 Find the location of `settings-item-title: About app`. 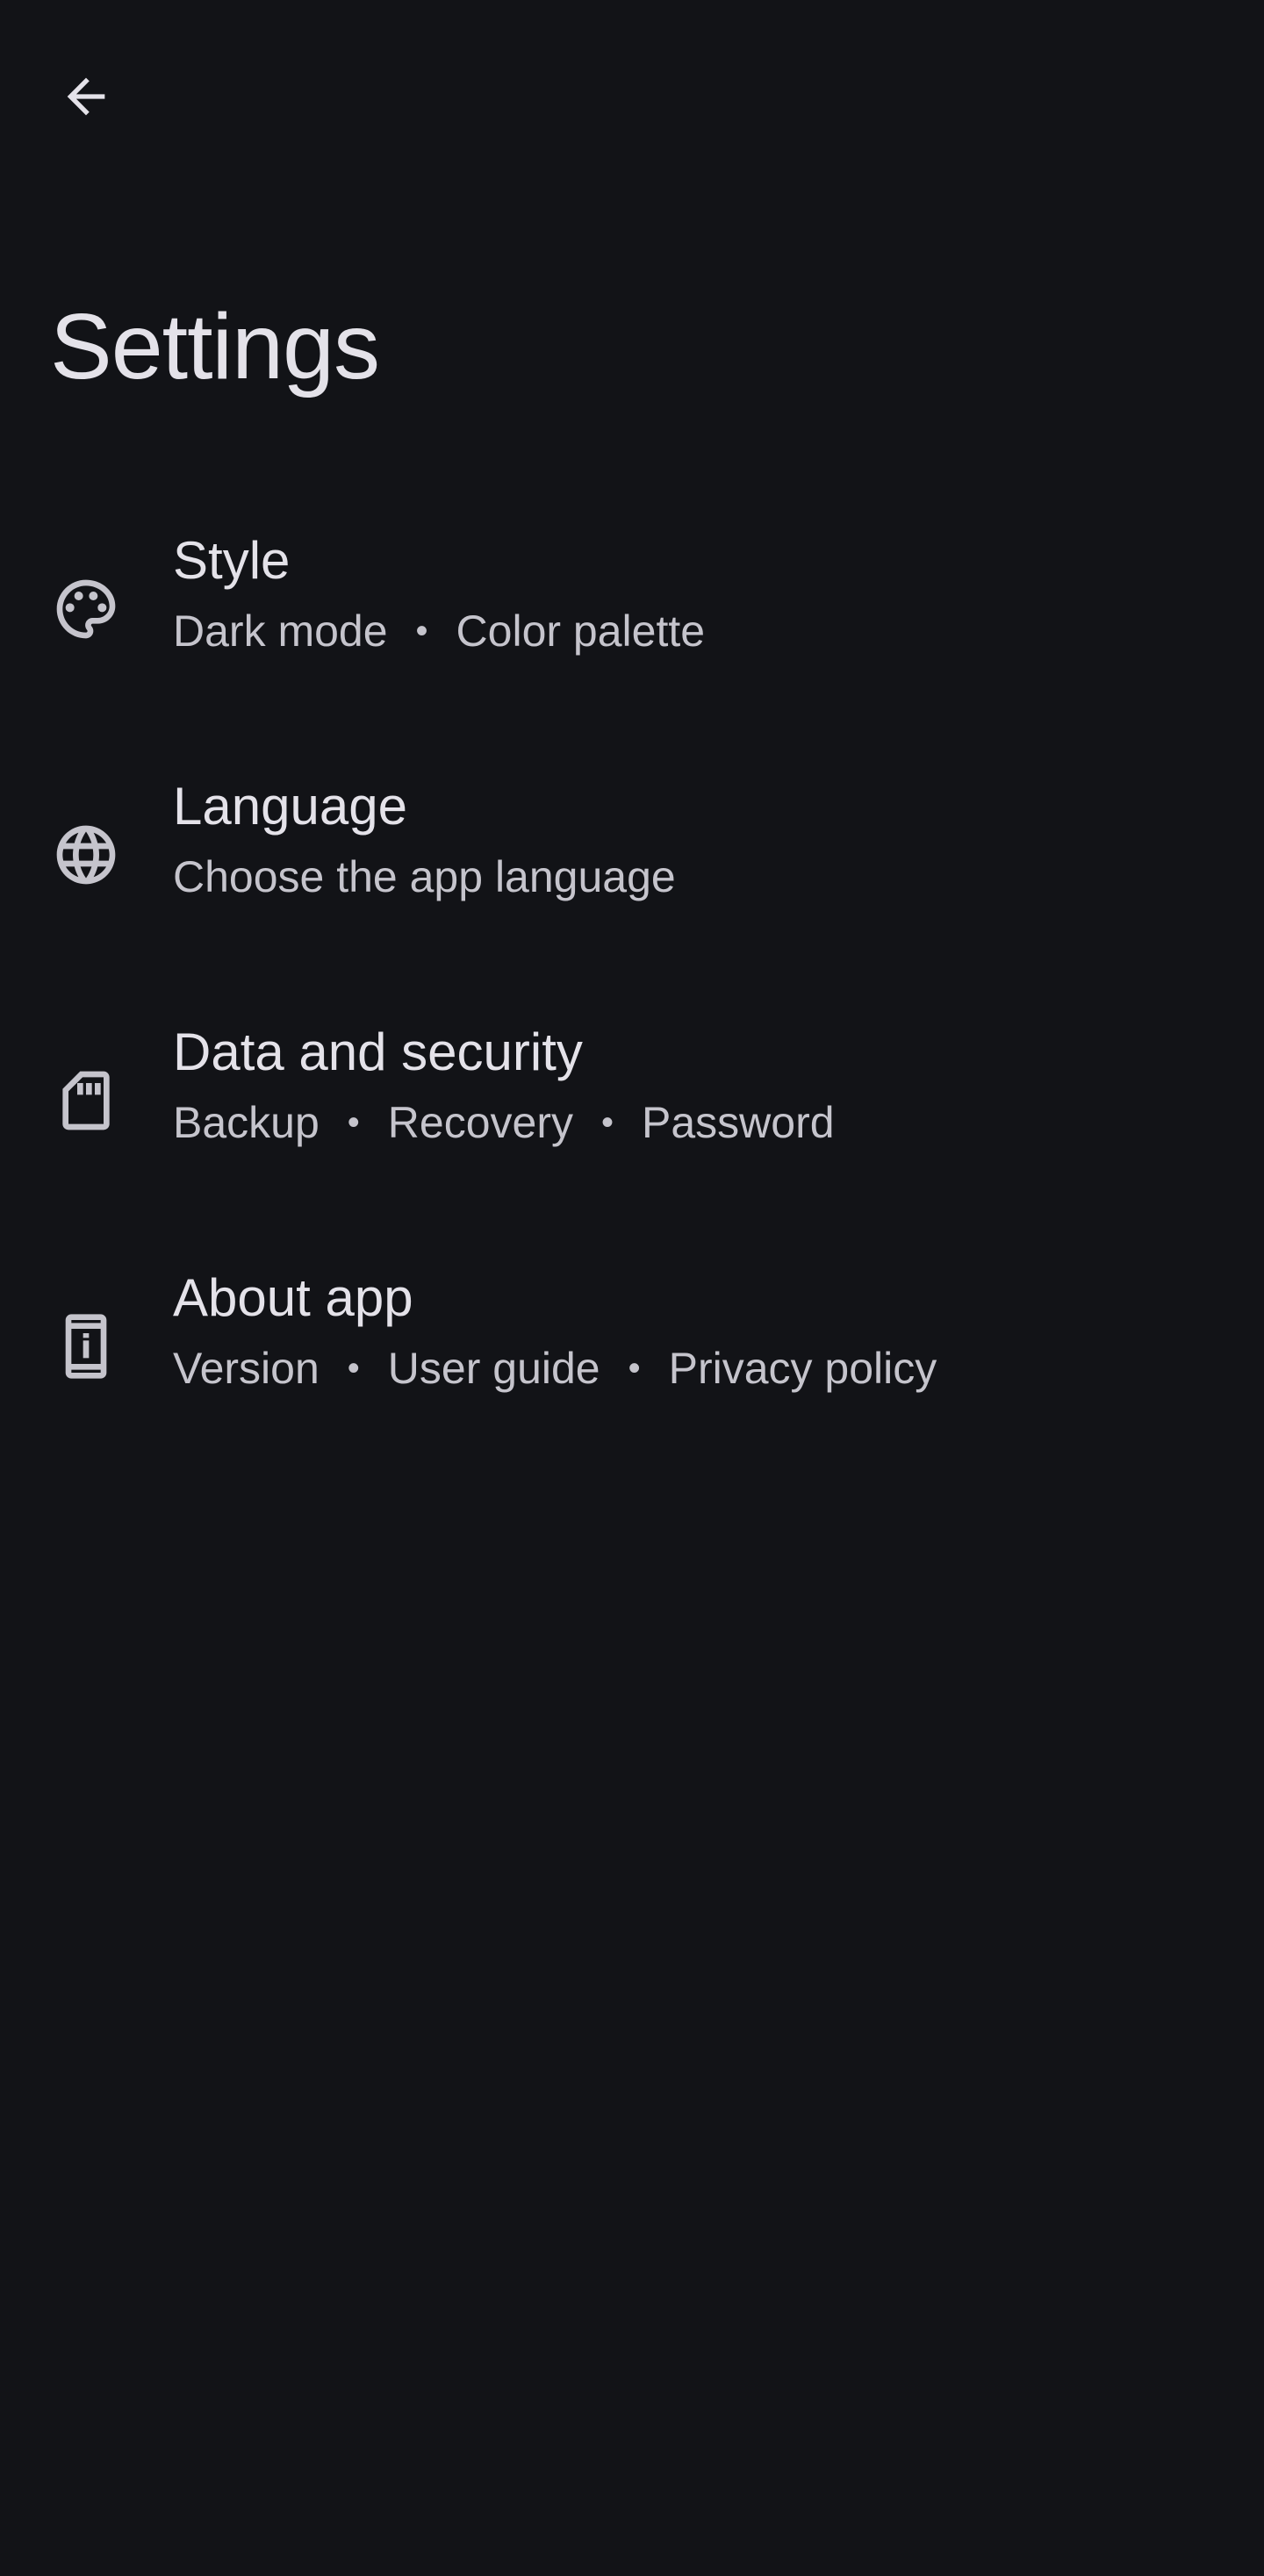

settings-item-title: About app is located at coordinates (293, 1297).